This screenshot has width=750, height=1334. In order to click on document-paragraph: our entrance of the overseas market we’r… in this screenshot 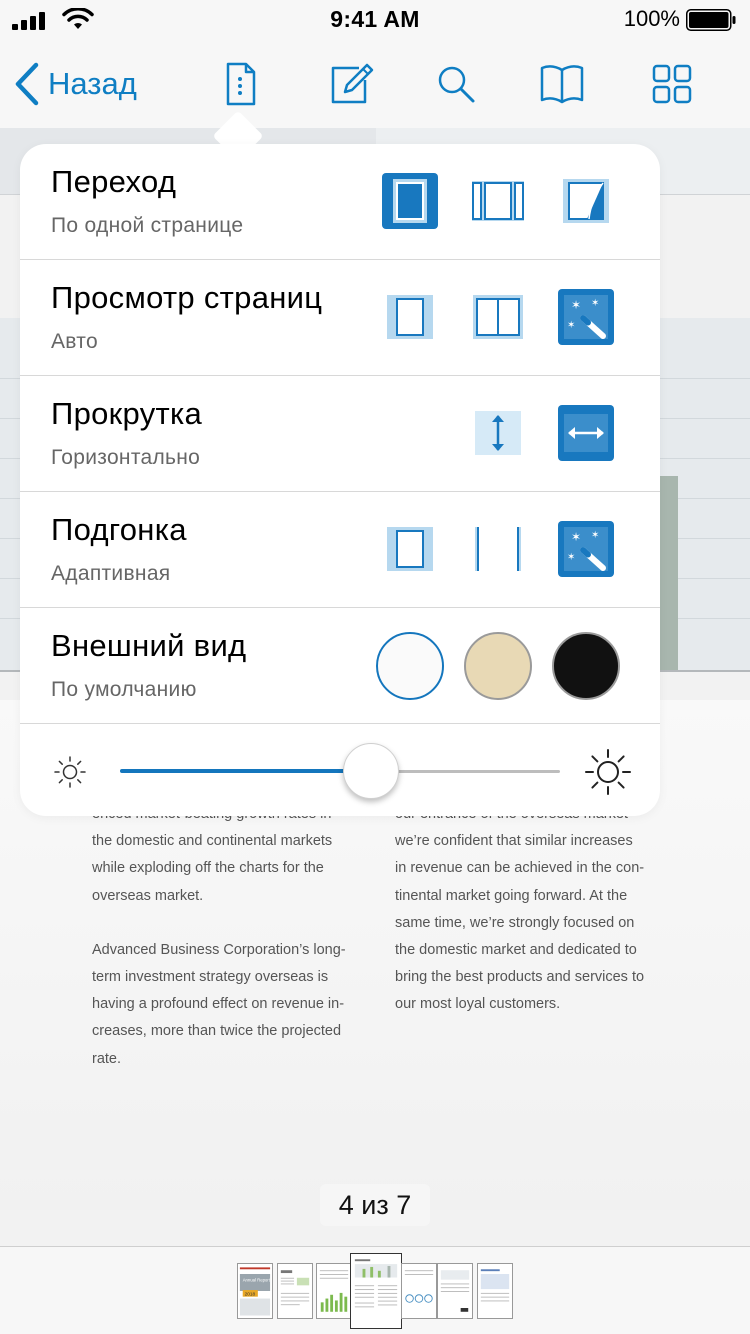, I will do `click(520, 909)`.